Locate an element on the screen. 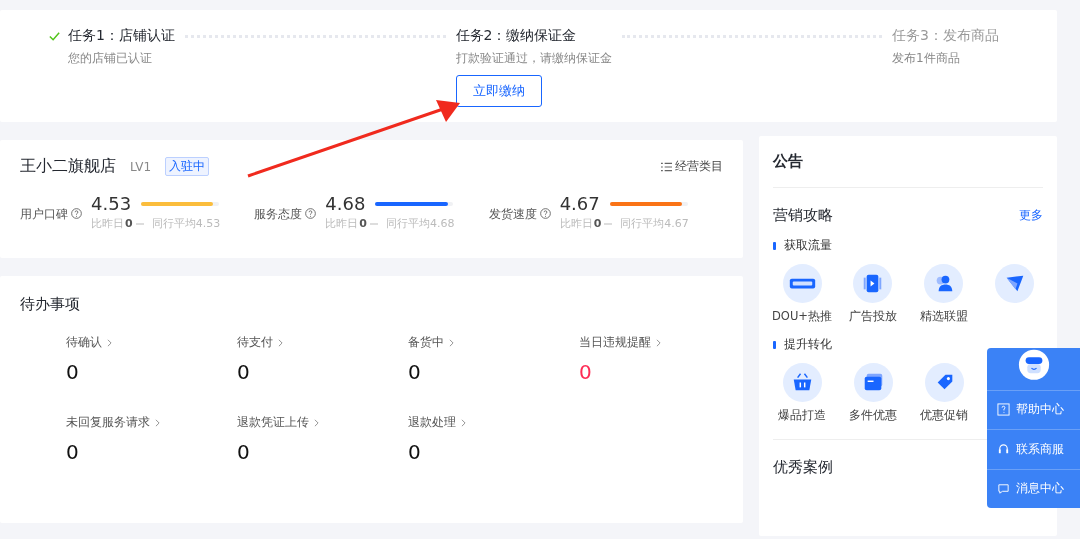 Image resolution: width=1080 pixels, height=539 pixels. step-title: 任务3：发布商品 is located at coordinates (945, 36).